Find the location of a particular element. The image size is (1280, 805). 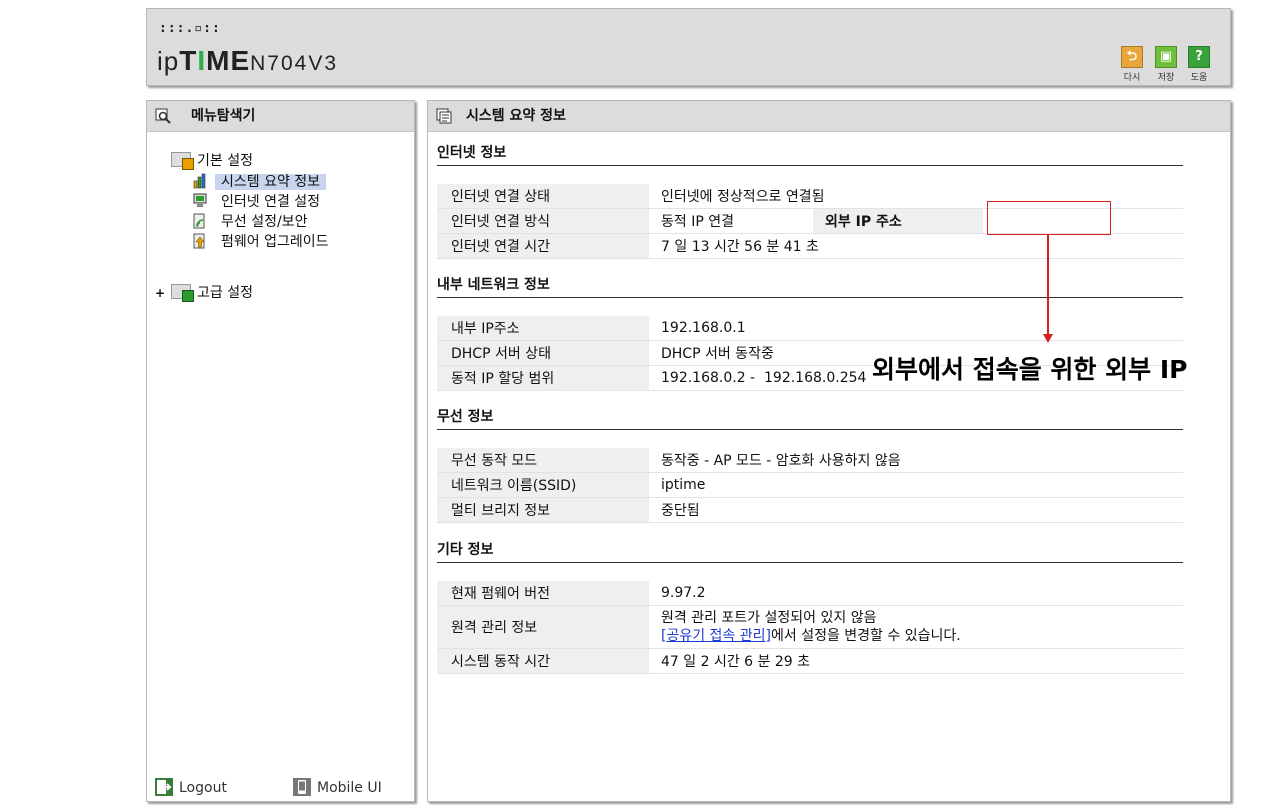

system-summary-header: 시스템 요약 정보 is located at coordinates (829, 116).